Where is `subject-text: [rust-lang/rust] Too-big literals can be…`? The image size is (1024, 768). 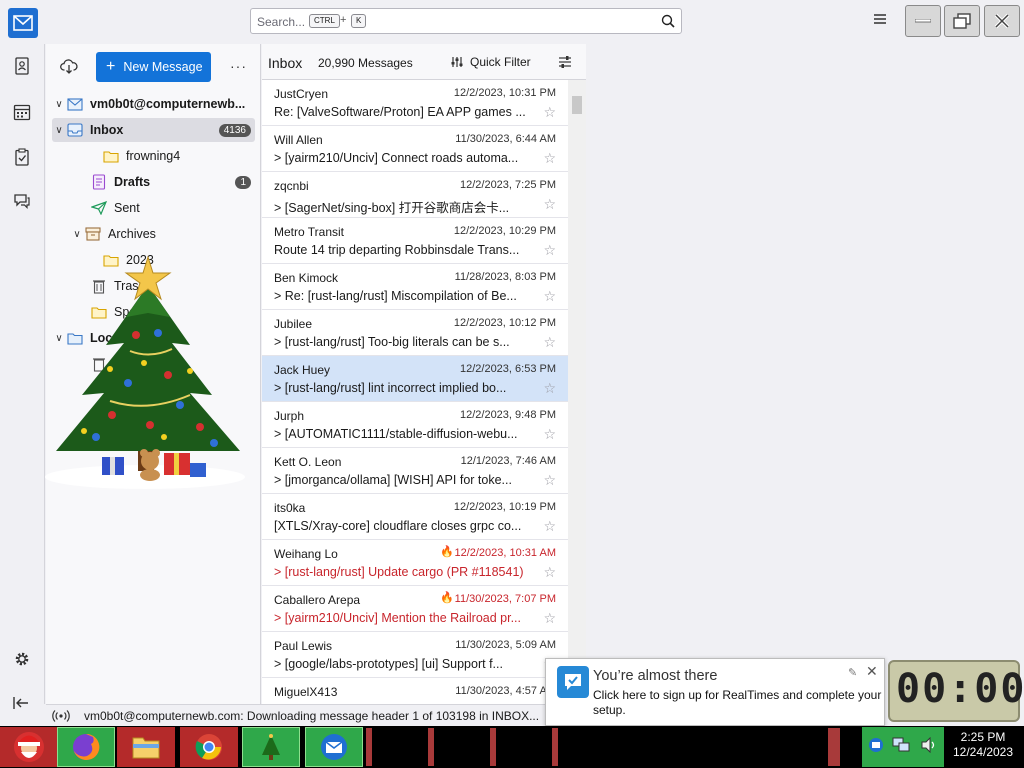
subject-text: [rust-lang/rust] Too-big literals can be… is located at coordinates (397, 342).